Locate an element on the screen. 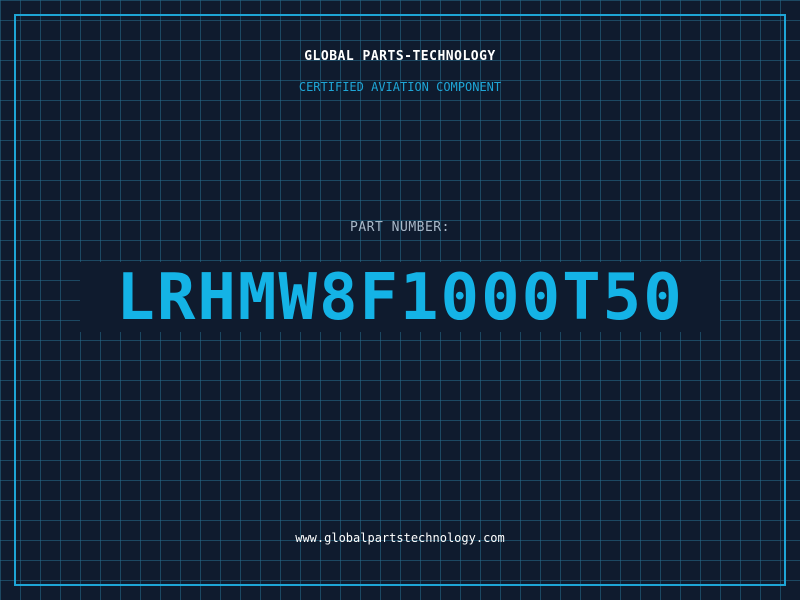 This screenshot has height=600, width=800. part-number-value: LRHMW8F1000T50 is located at coordinates (400, 298).